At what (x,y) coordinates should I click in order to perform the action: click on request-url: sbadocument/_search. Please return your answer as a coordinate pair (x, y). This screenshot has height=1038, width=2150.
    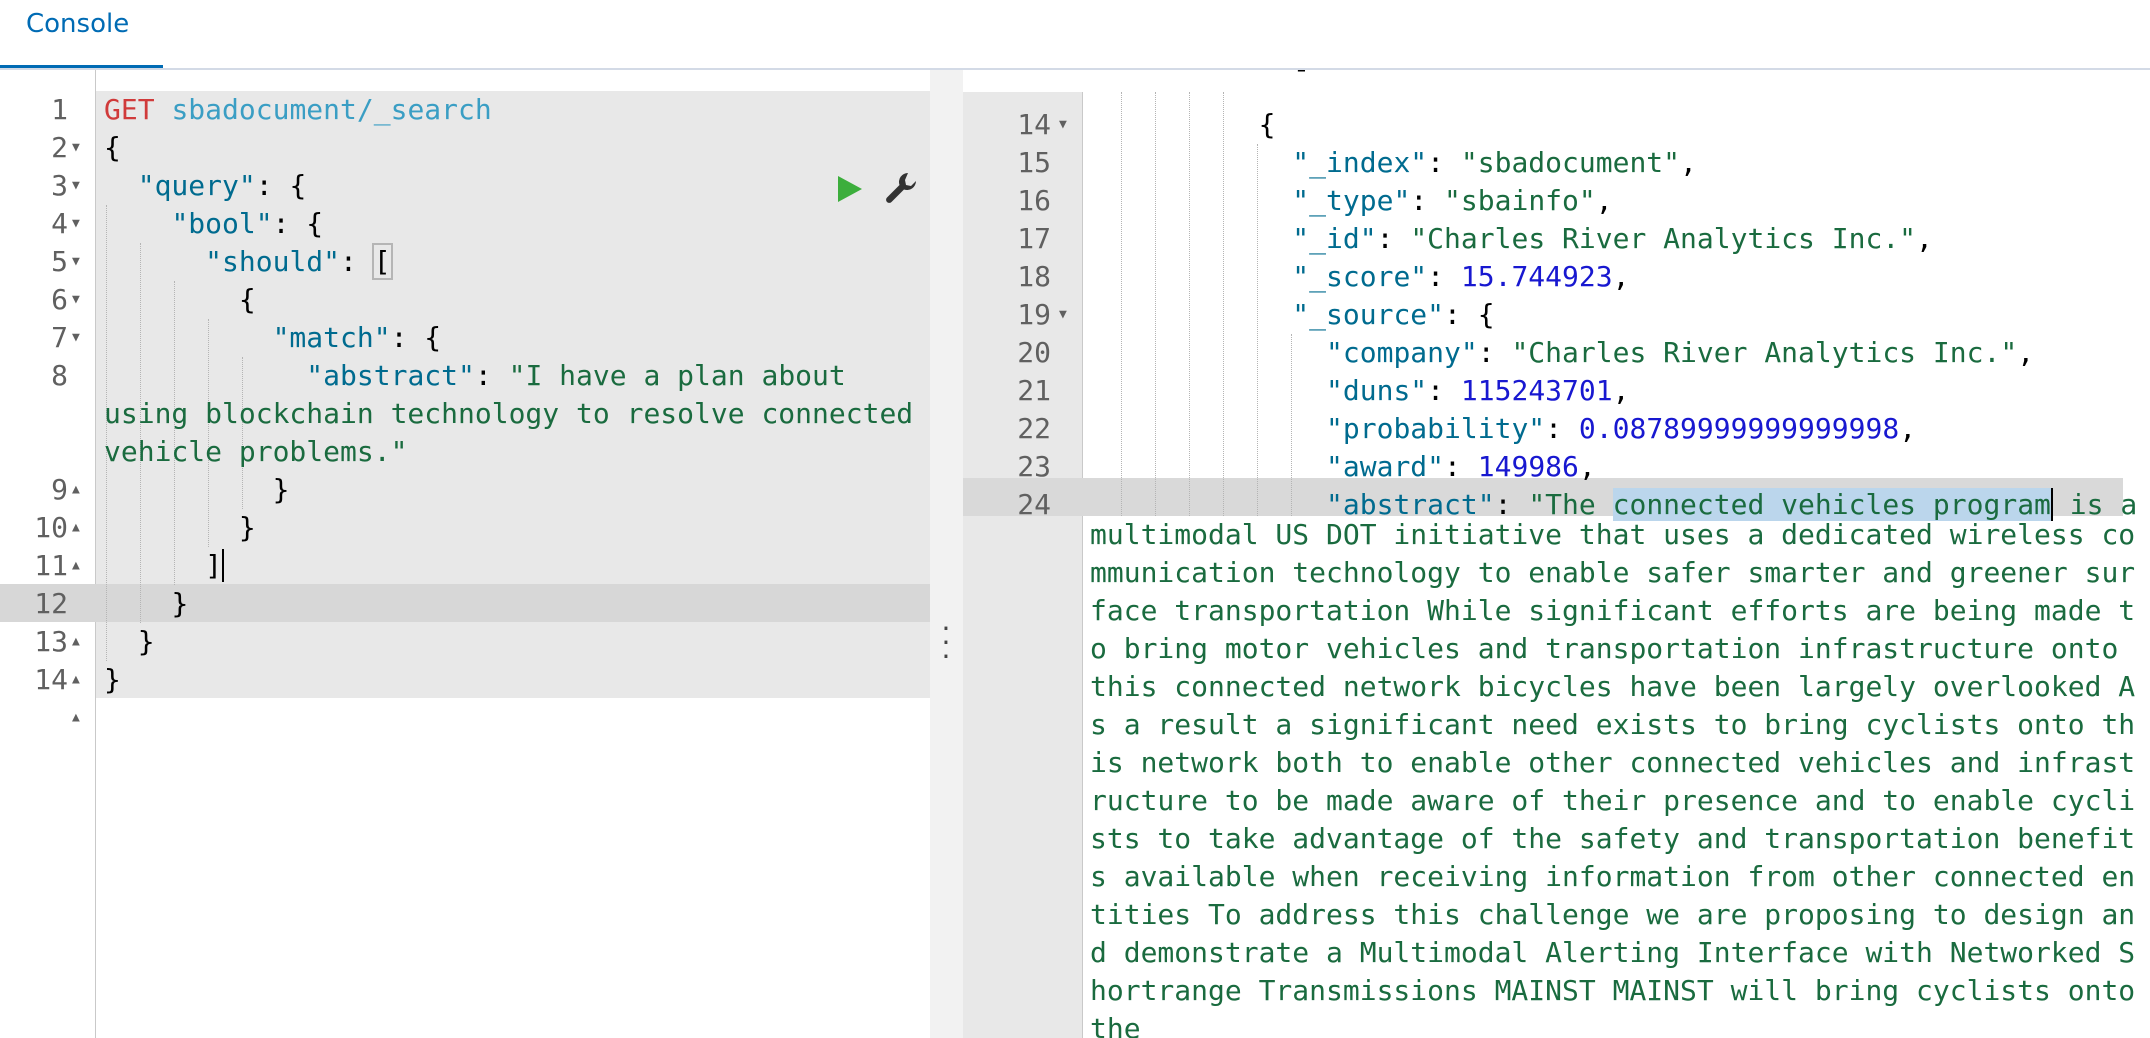
    Looking at the image, I should click on (331, 109).